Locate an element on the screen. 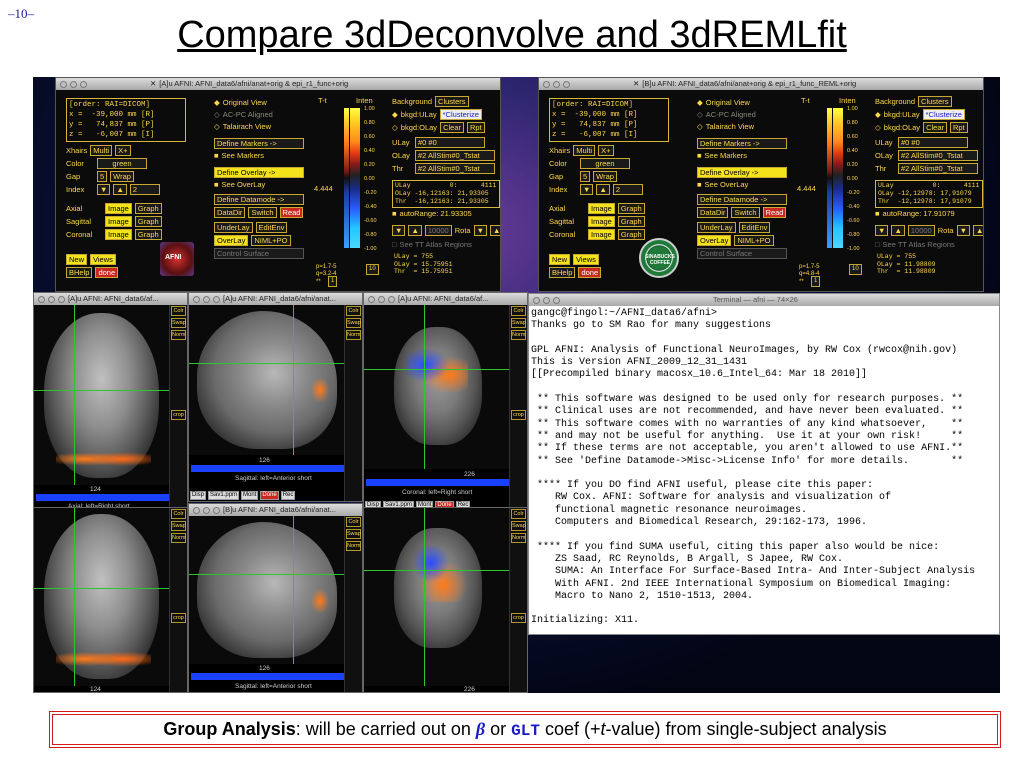 This screenshot has height=768, width=1024. rec-button: Rec is located at coordinates (288, 495).